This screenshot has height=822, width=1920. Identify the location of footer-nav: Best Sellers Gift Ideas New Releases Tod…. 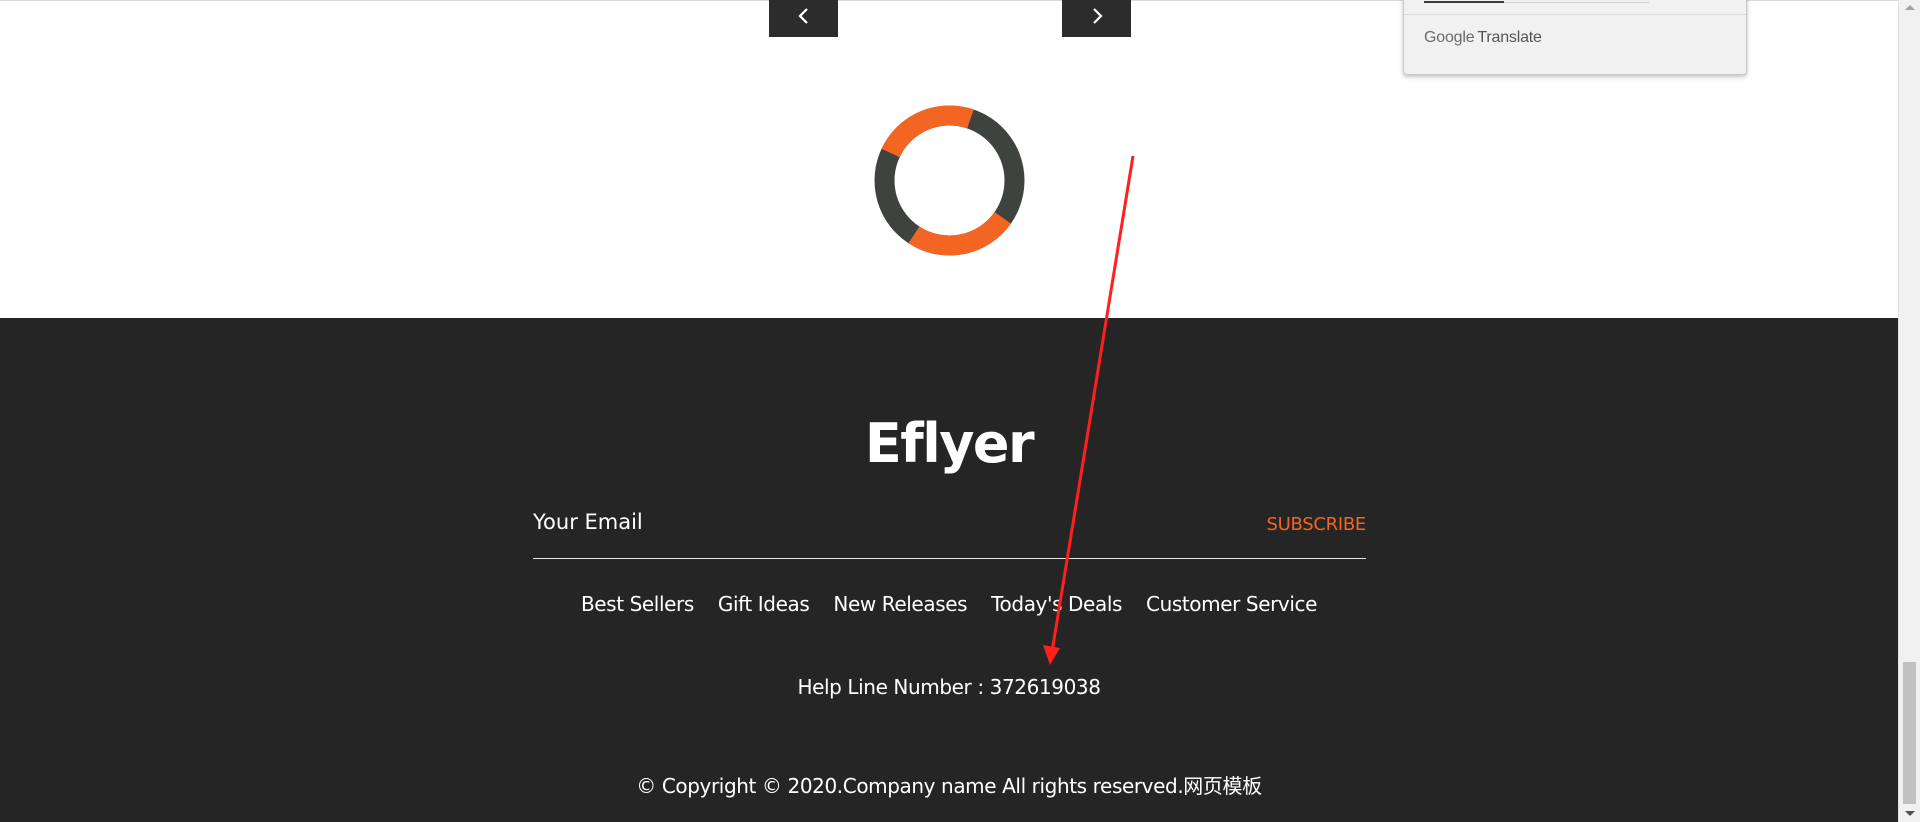
(949, 604).